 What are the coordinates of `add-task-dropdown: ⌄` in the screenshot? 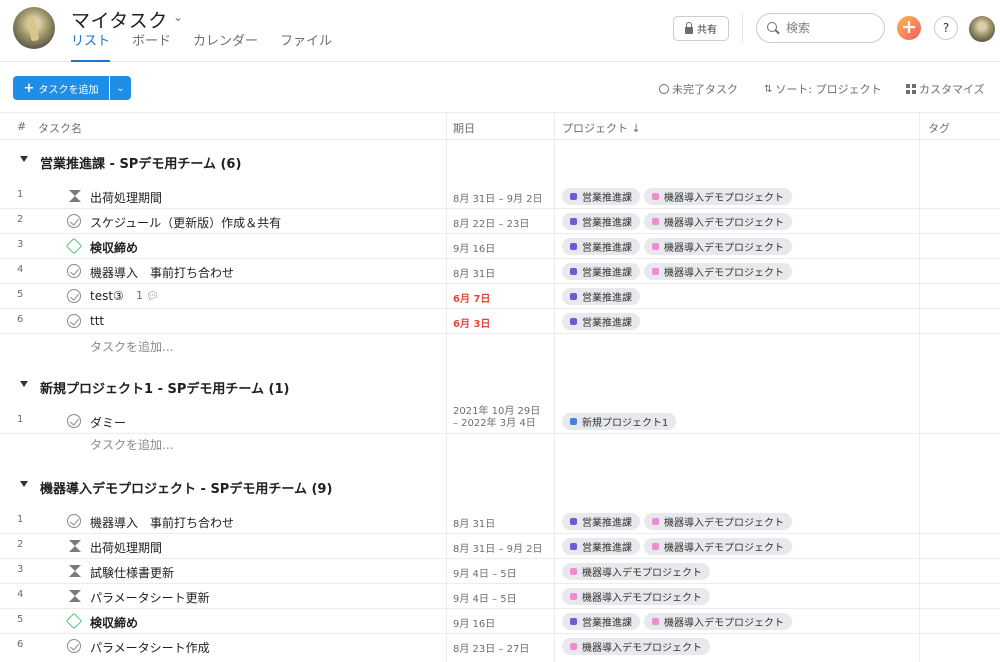 It's located at (120, 88).